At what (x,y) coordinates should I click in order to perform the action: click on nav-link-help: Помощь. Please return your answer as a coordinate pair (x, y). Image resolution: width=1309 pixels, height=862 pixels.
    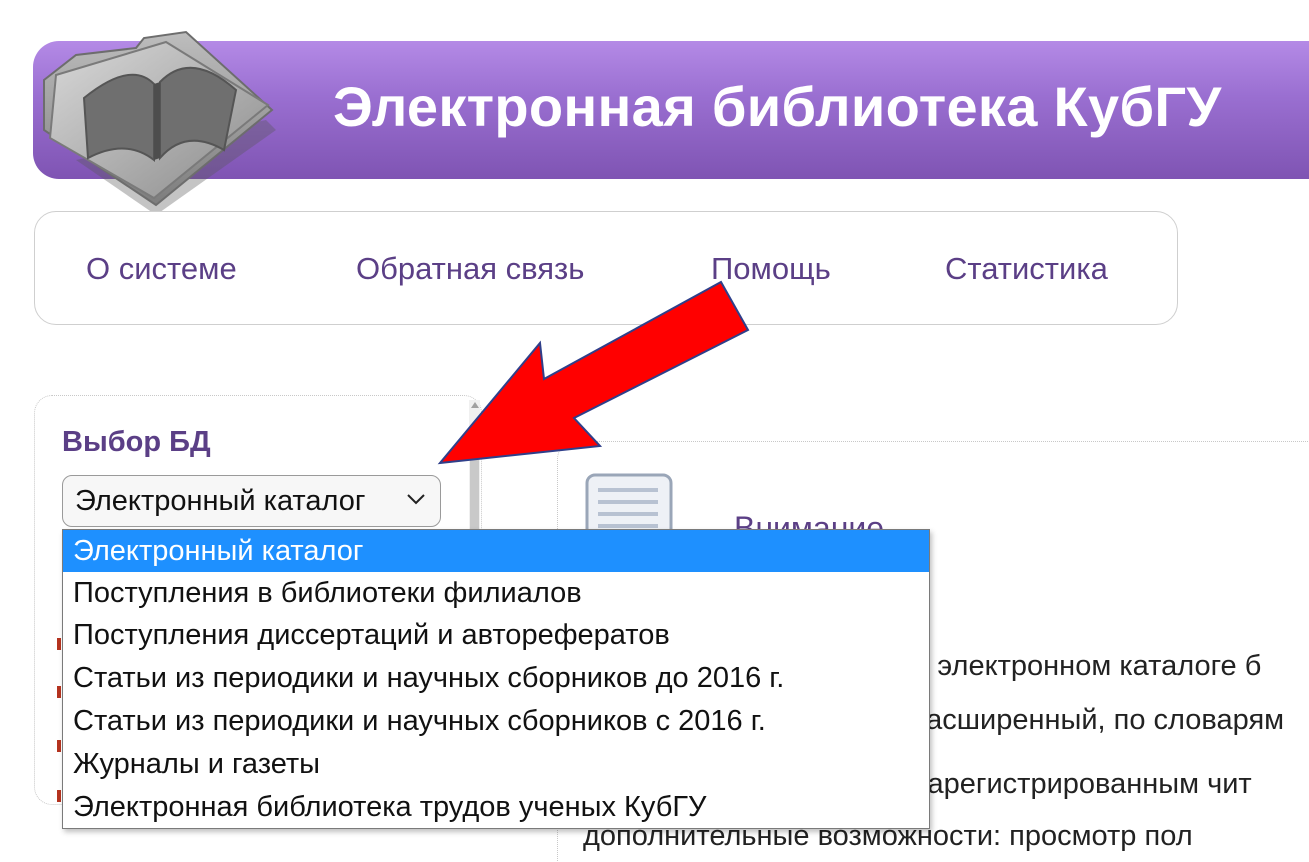
    Looking at the image, I should click on (771, 269).